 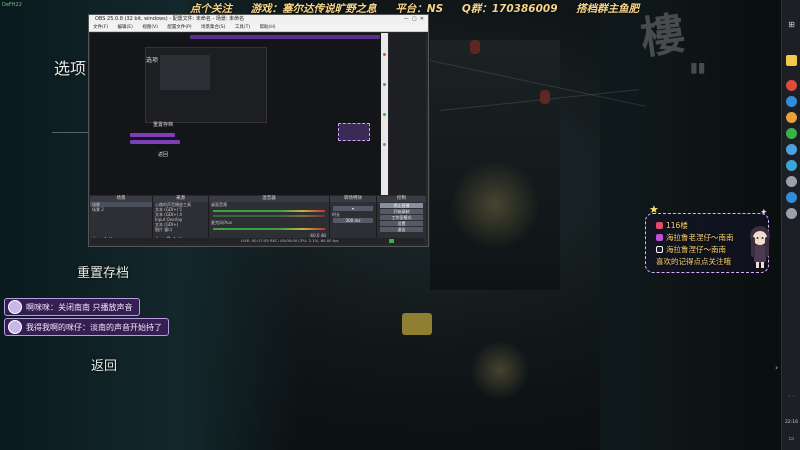 I want to click on menu-help: 帮助(H), so click(x=268, y=27).